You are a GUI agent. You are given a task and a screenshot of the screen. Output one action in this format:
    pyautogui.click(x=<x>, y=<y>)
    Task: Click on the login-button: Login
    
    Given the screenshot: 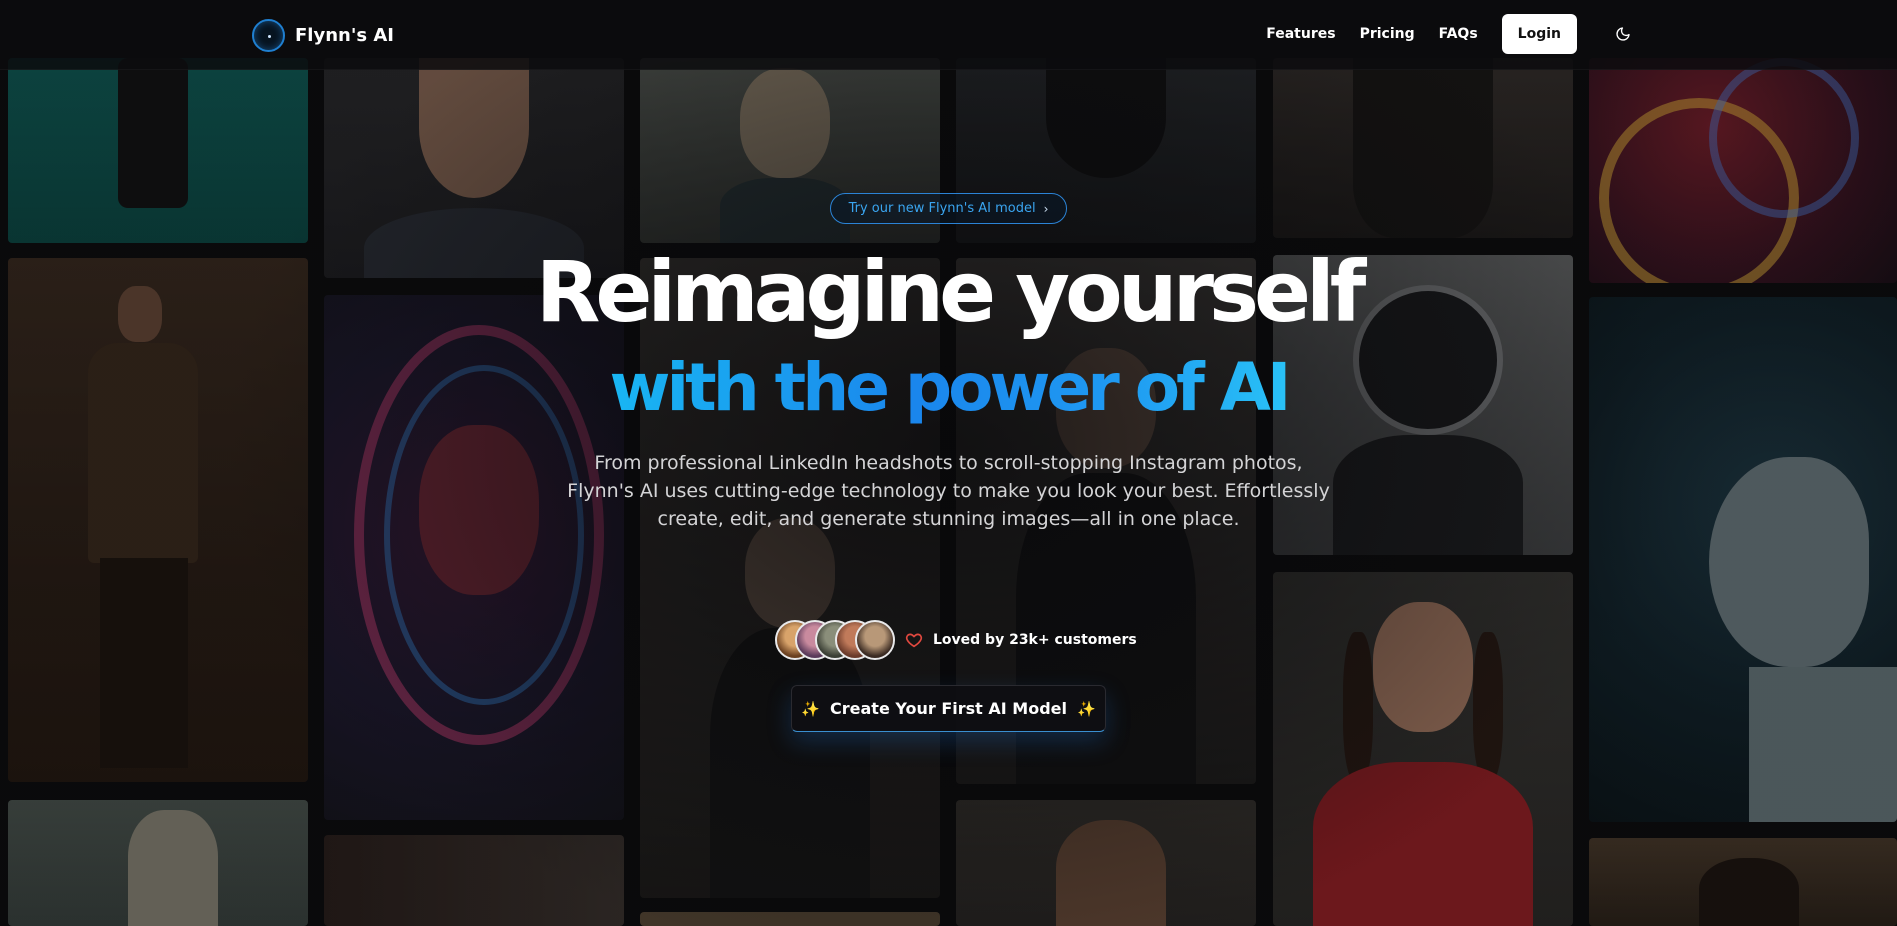 What is the action you would take?
    pyautogui.click(x=1539, y=34)
    